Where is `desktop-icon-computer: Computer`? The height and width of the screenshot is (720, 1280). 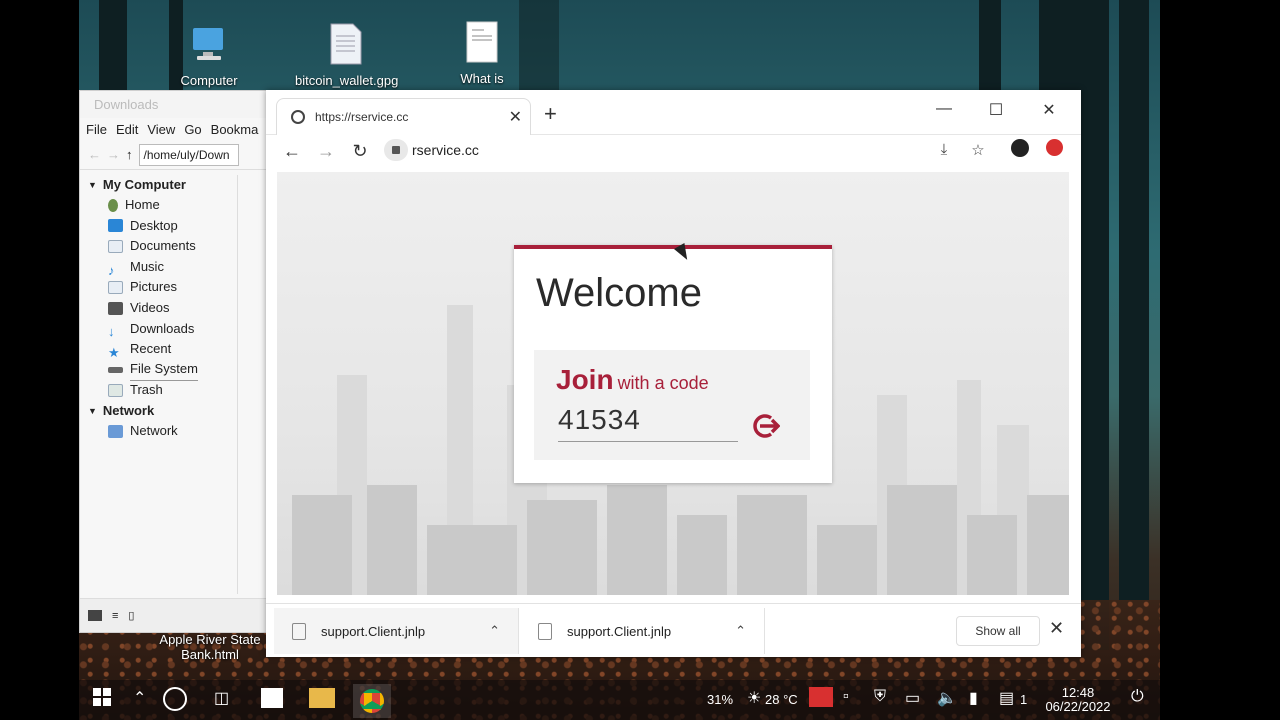 desktop-icon-computer: Computer is located at coordinates (209, 55).